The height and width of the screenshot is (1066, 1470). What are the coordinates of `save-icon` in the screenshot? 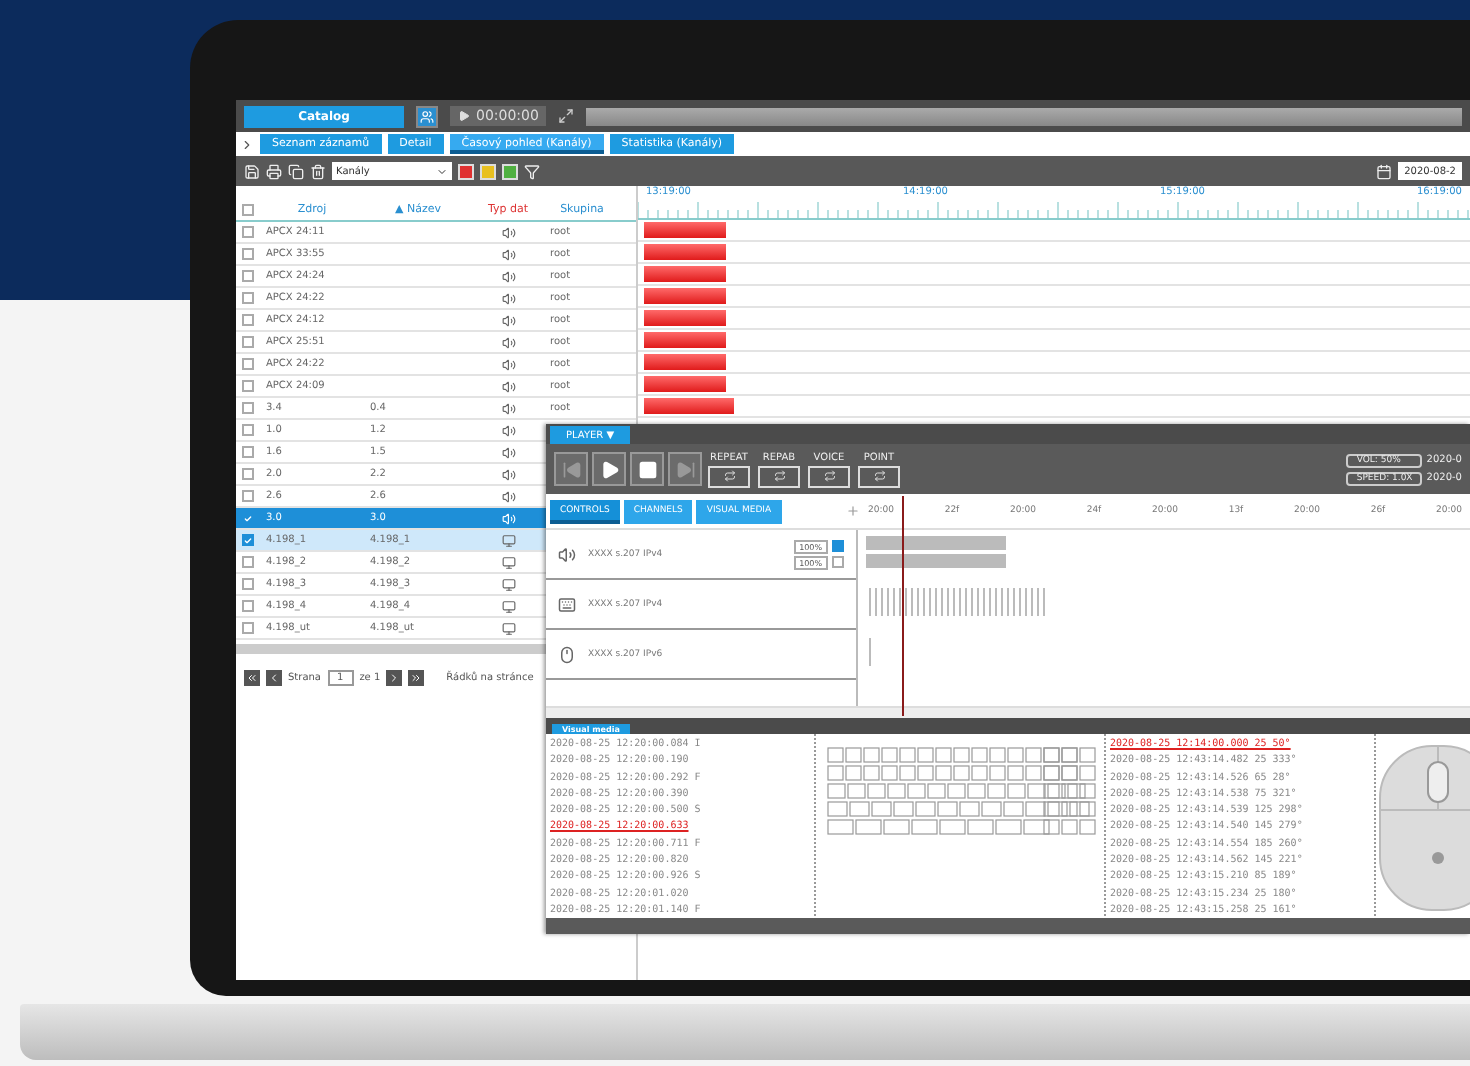 It's located at (252, 171).